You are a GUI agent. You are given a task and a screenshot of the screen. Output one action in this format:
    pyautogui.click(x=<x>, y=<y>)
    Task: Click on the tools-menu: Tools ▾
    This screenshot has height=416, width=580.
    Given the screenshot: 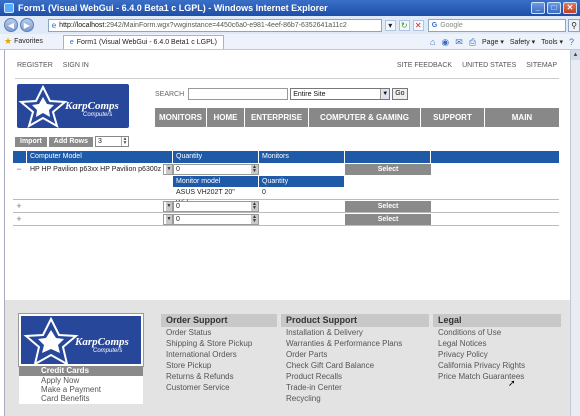 What is the action you would take?
    pyautogui.click(x=552, y=42)
    